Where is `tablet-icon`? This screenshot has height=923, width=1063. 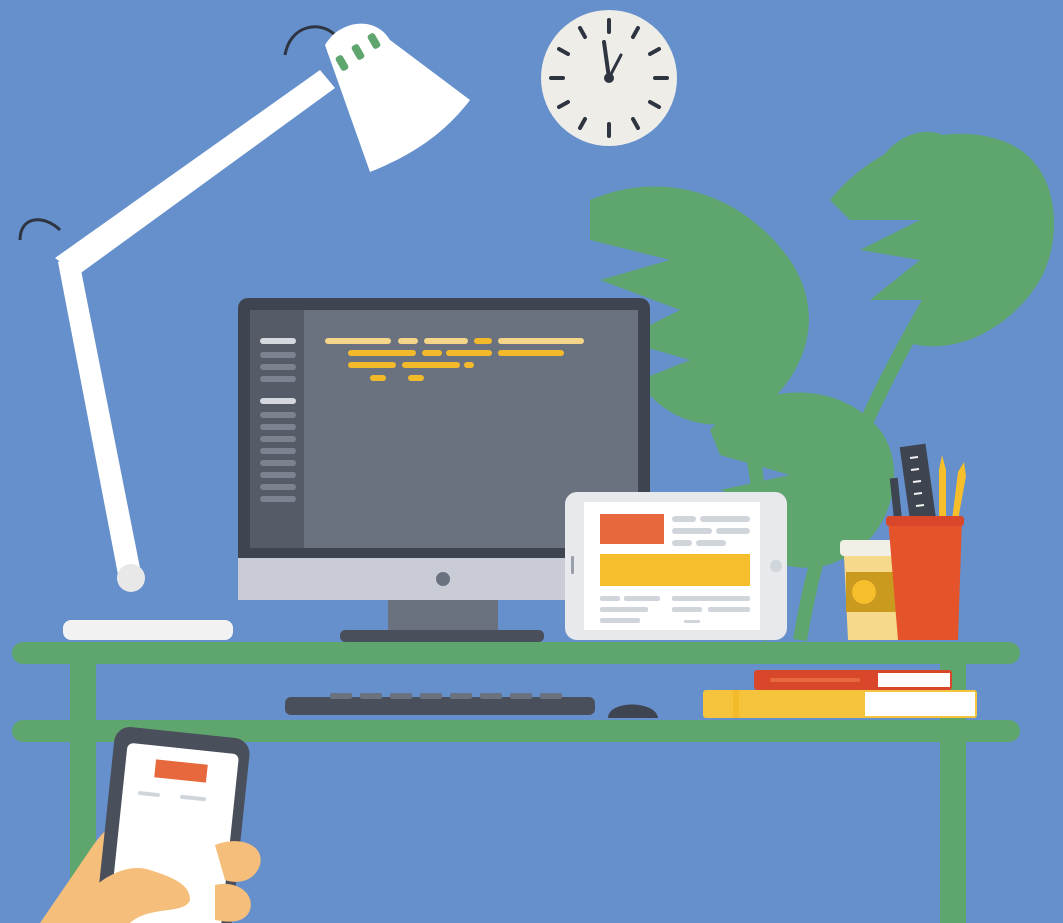 tablet-icon is located at coordinates (676, 566).